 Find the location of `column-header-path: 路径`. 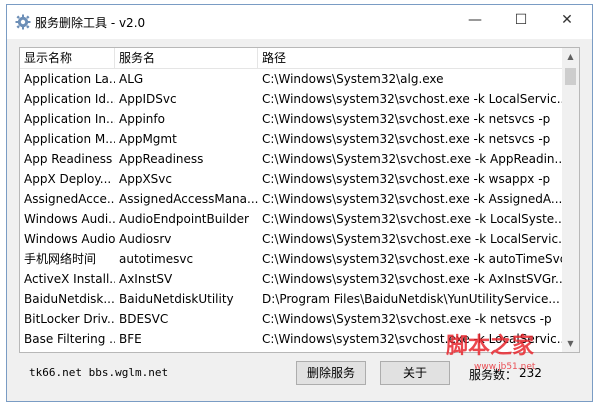

column-header-path: 路径 is located at coordinates (410, 58).